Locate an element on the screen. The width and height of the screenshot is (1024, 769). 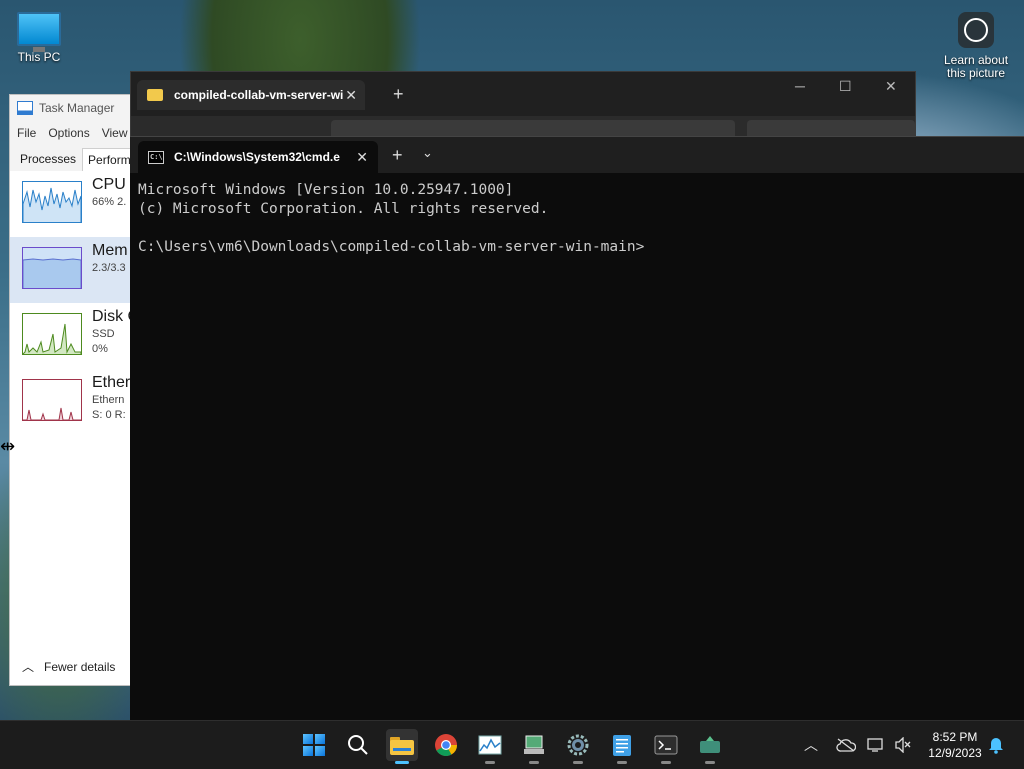
taskbar-terminal is located at coordinates (666, 746).